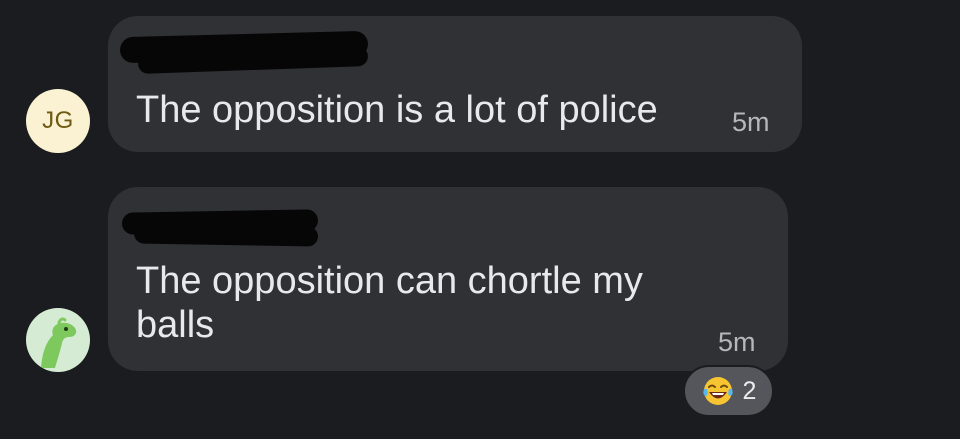  Describe the element at coordinates (397, 110) in the screenshot. I see `message-text: The opposition is a lot of police` at that location.